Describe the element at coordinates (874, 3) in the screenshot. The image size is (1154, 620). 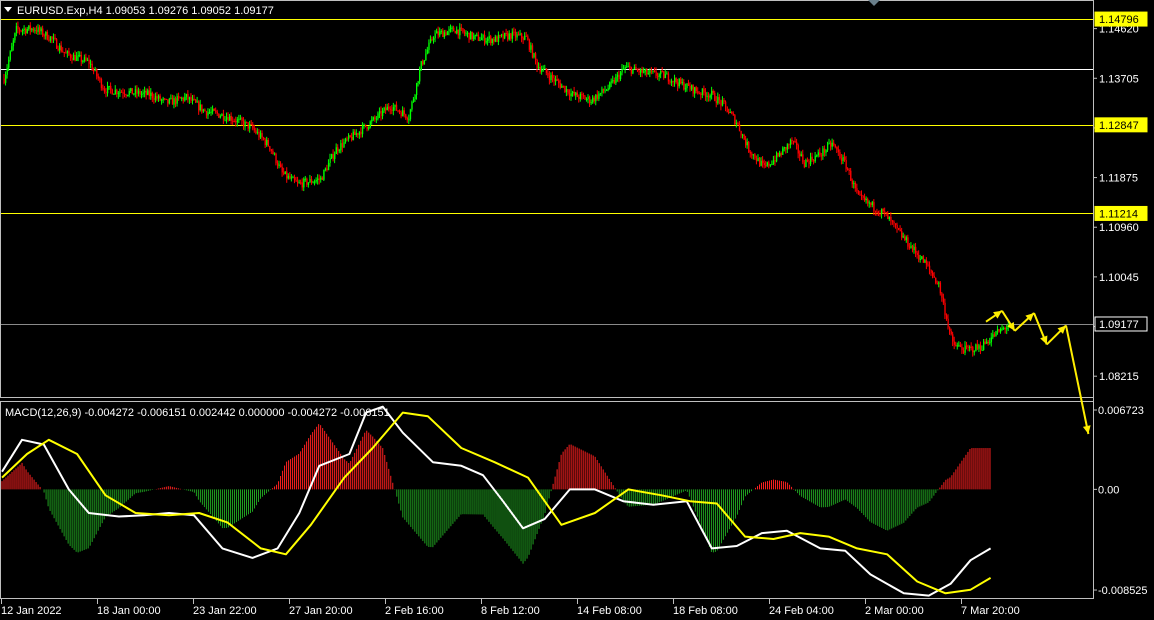
I see `scroll-marker-icon` at that location.